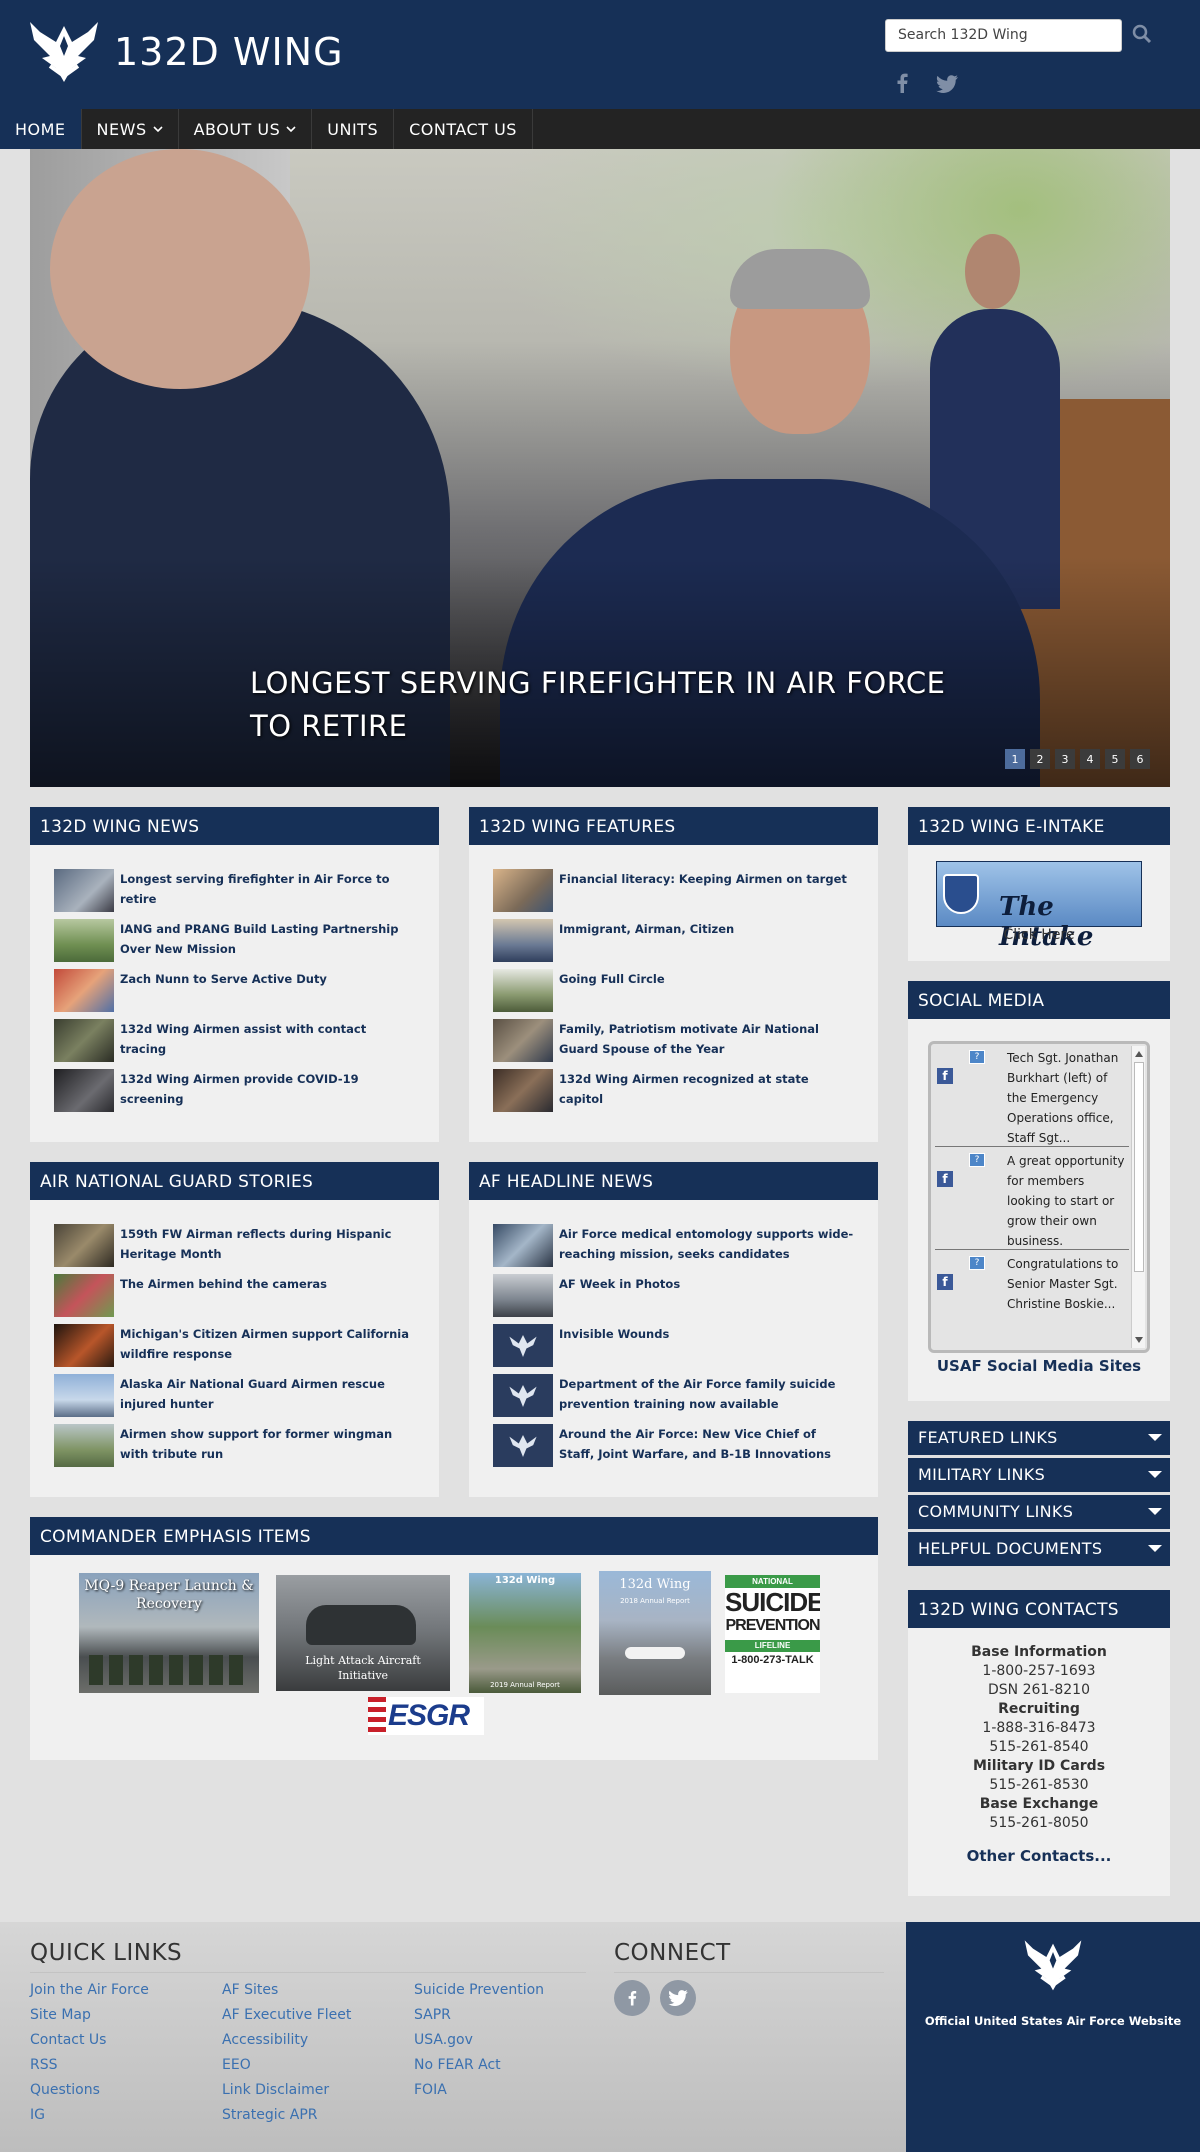 The image size is (1200, 2152). What do you see at coordinates (130, 129) in the screenshot?
I see `nav-news: NEWS` at bounding box center [130, 129].